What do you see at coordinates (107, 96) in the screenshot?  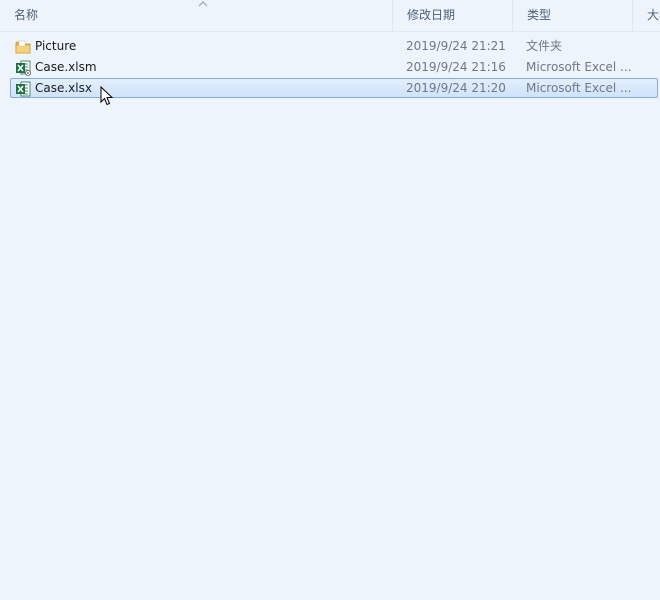 I see `mouse-pointer-icon` at bounding box center [107, 96].